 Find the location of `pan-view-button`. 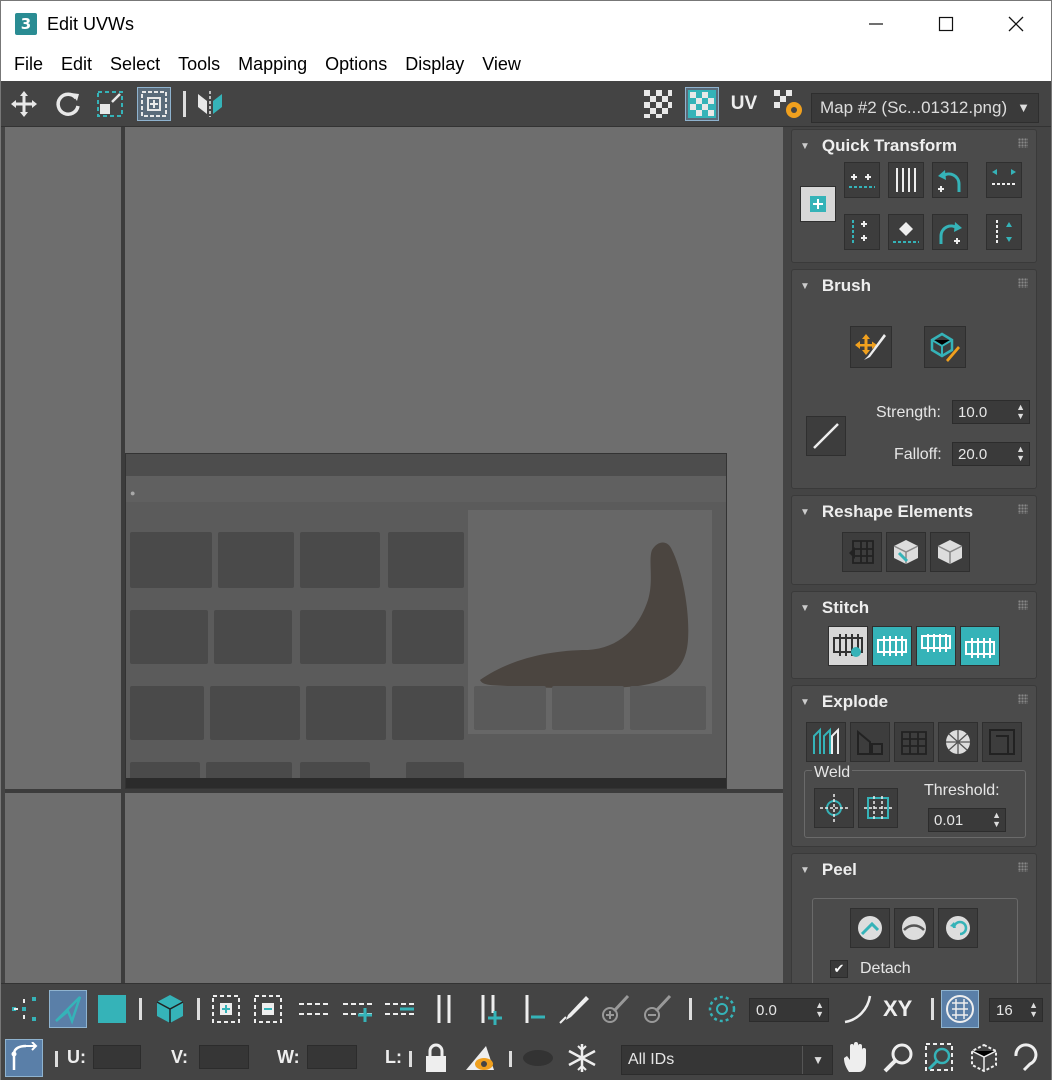

pan-view-button is located at coordinates (856, 1058).